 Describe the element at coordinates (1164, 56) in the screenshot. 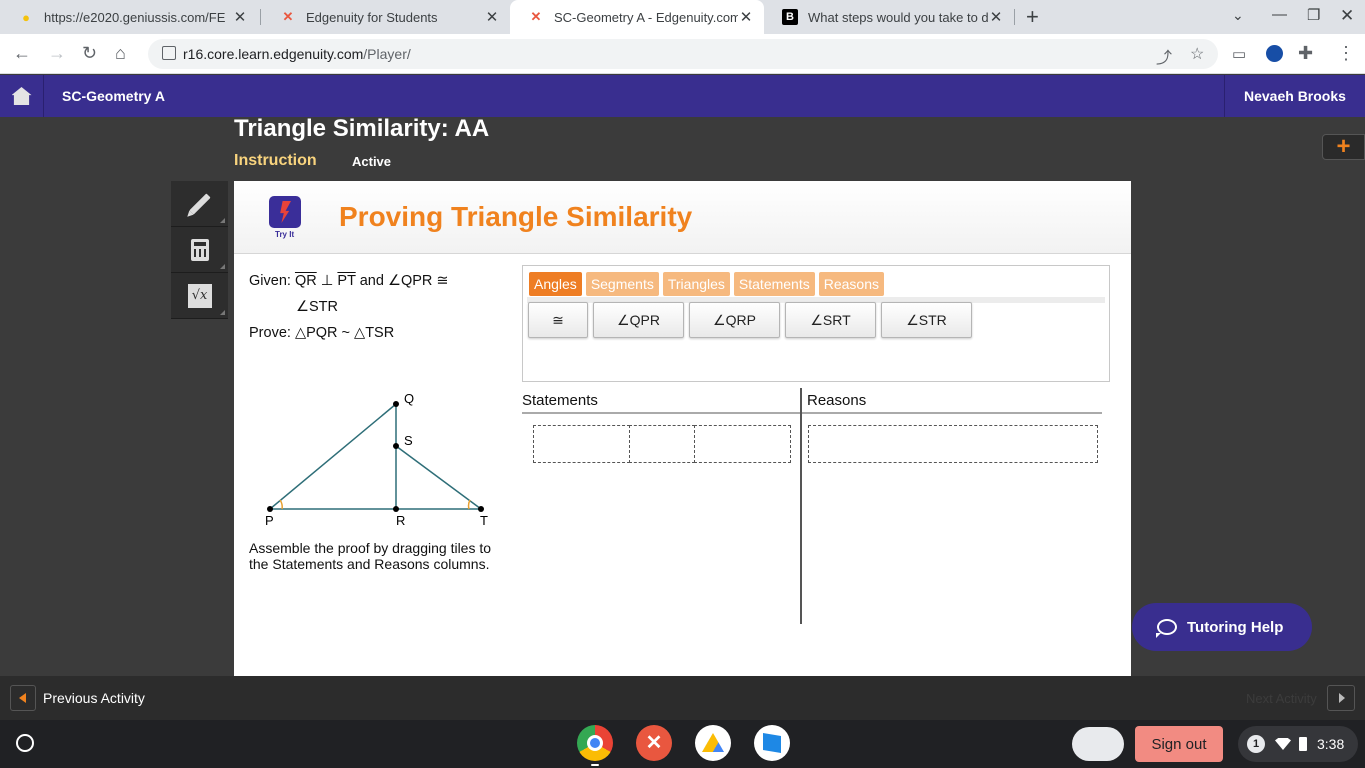

I see `share-icon: ⤴` at that location.